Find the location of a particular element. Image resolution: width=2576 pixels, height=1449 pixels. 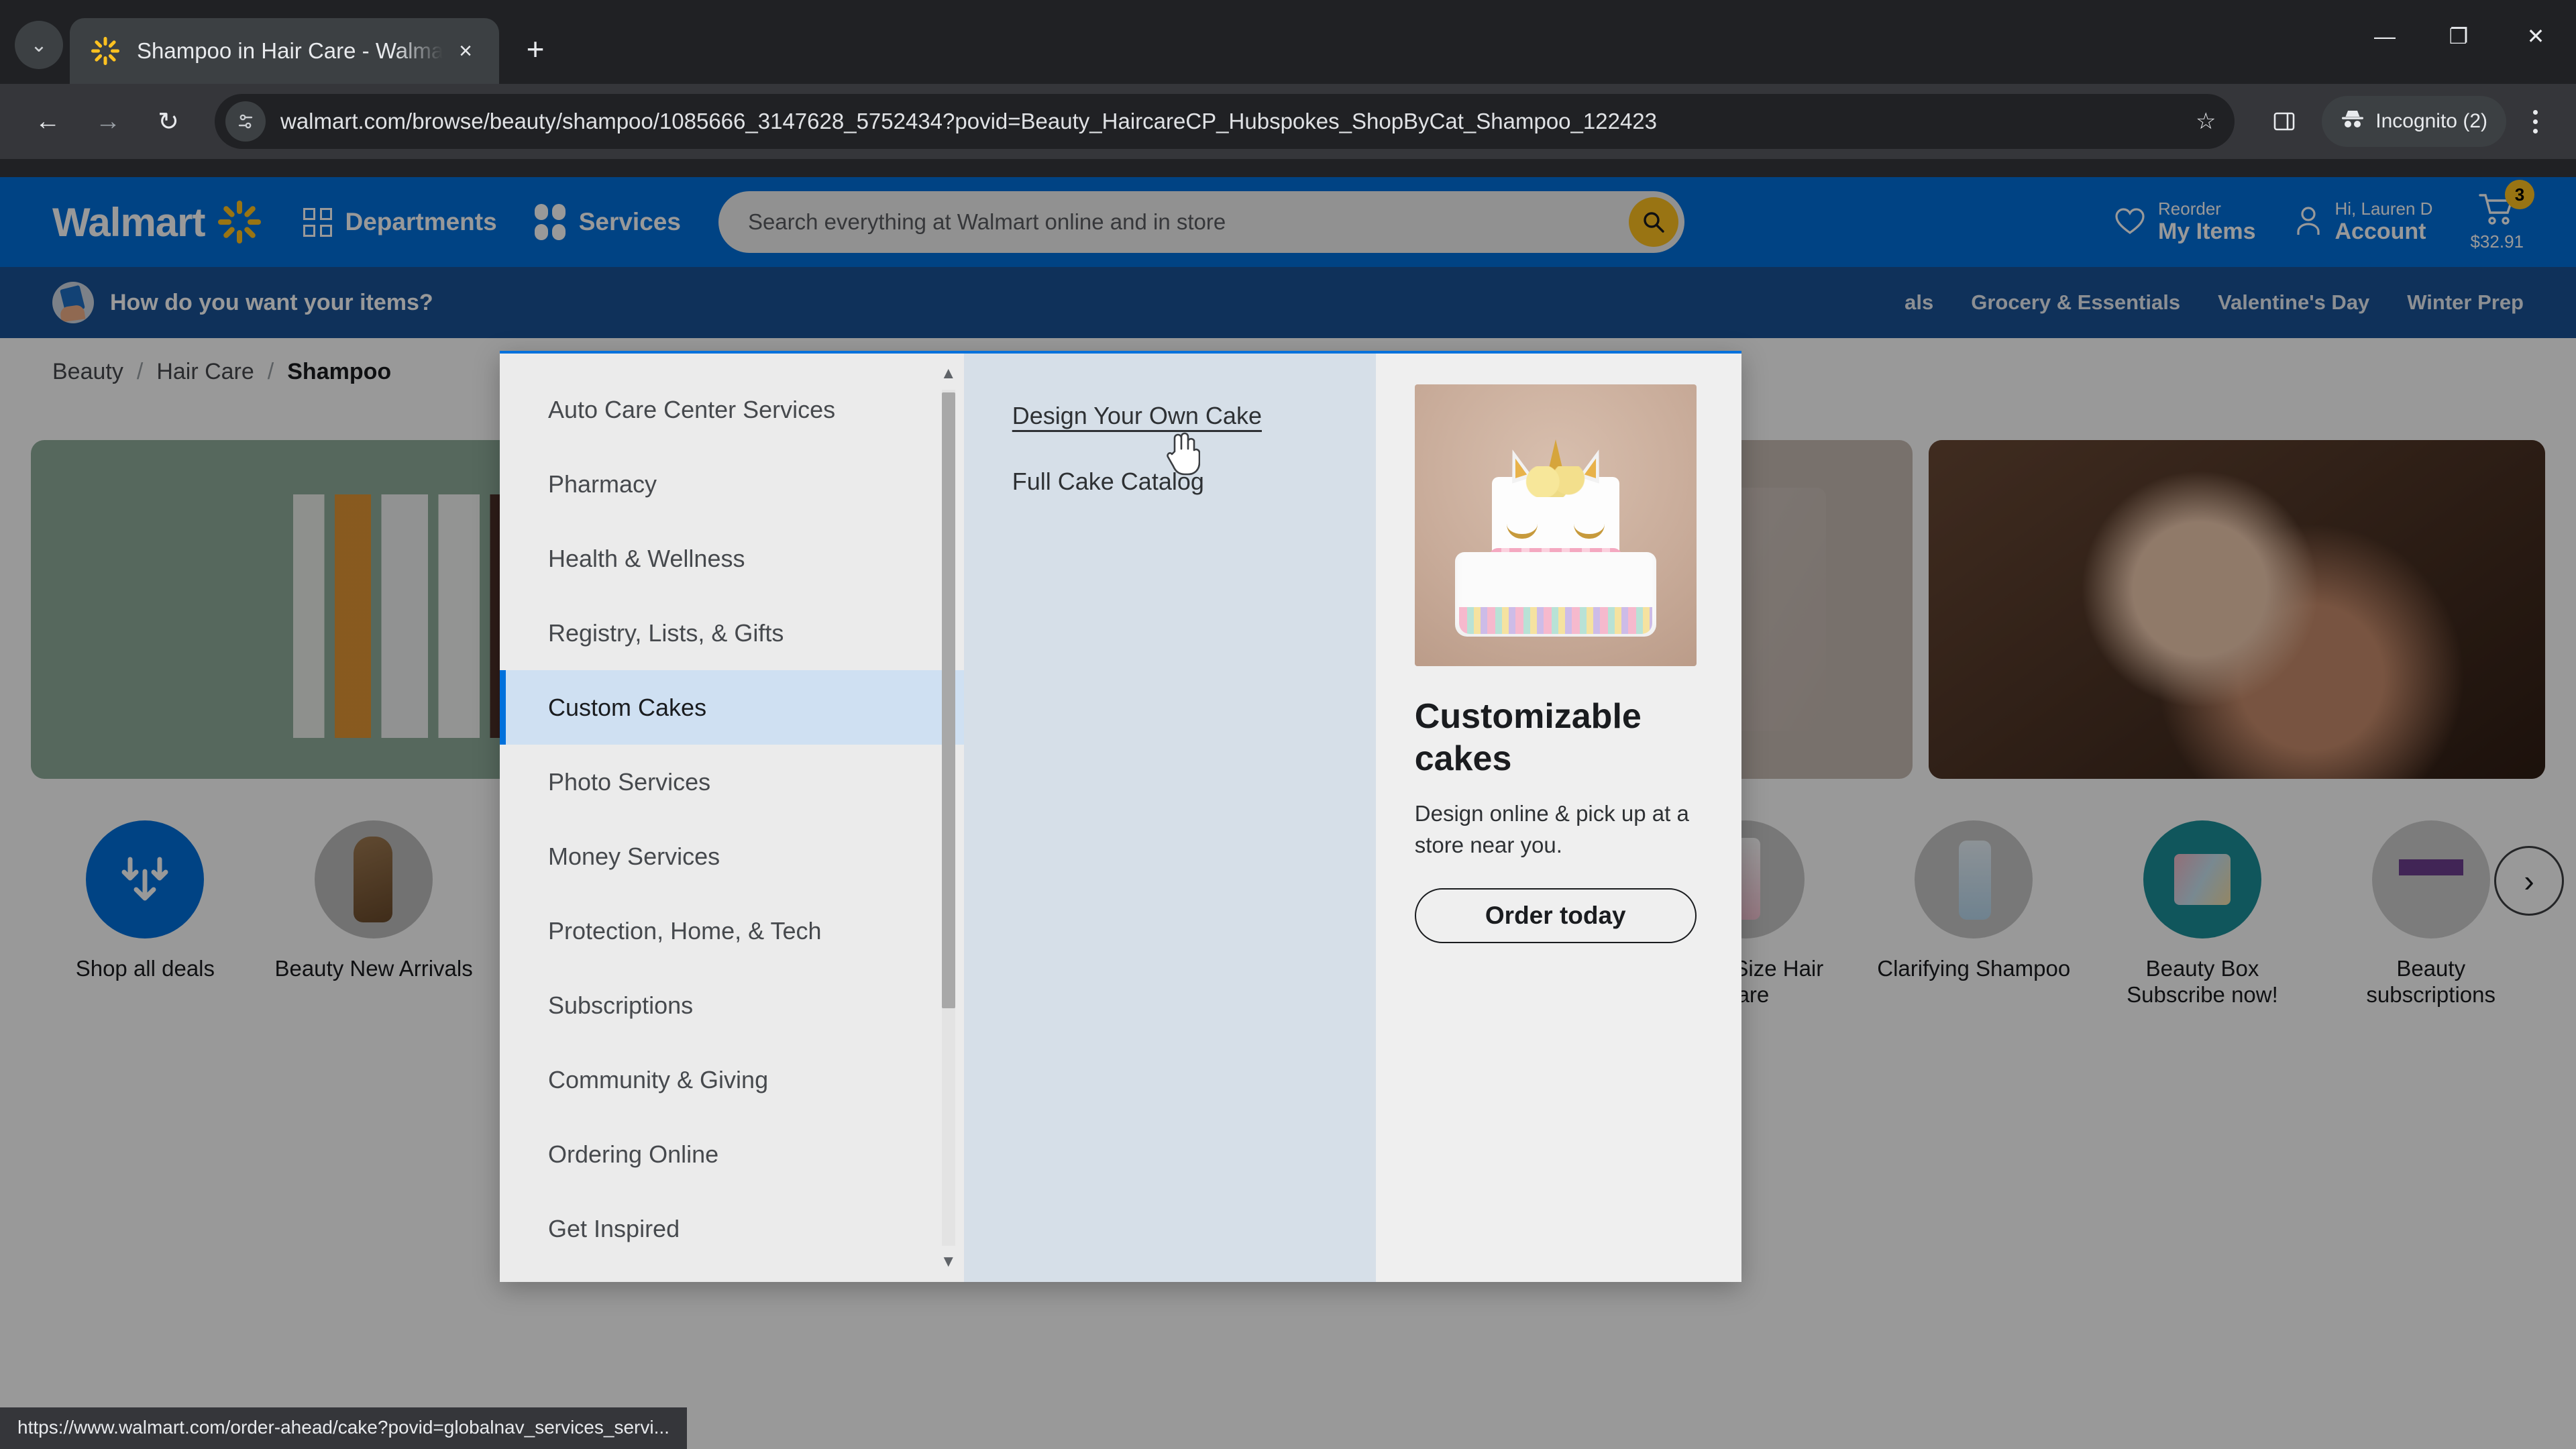

menu-item-label: Get Inspired is located at coordinates (614, 1228).